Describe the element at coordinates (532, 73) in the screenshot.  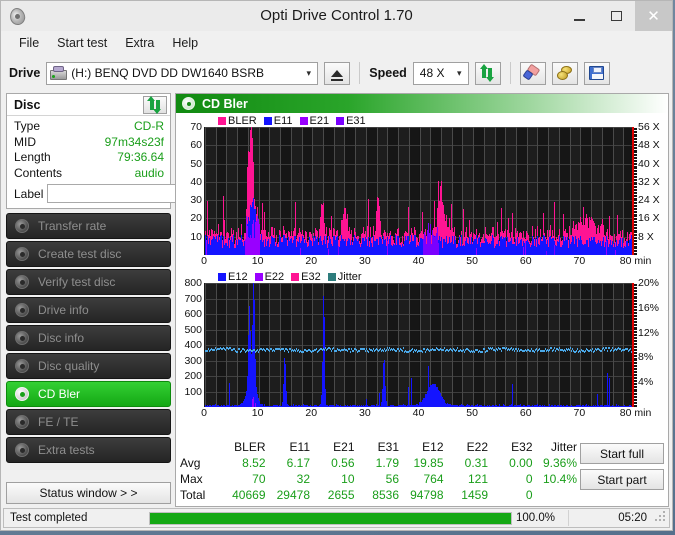
I see `erase-button` at that location.